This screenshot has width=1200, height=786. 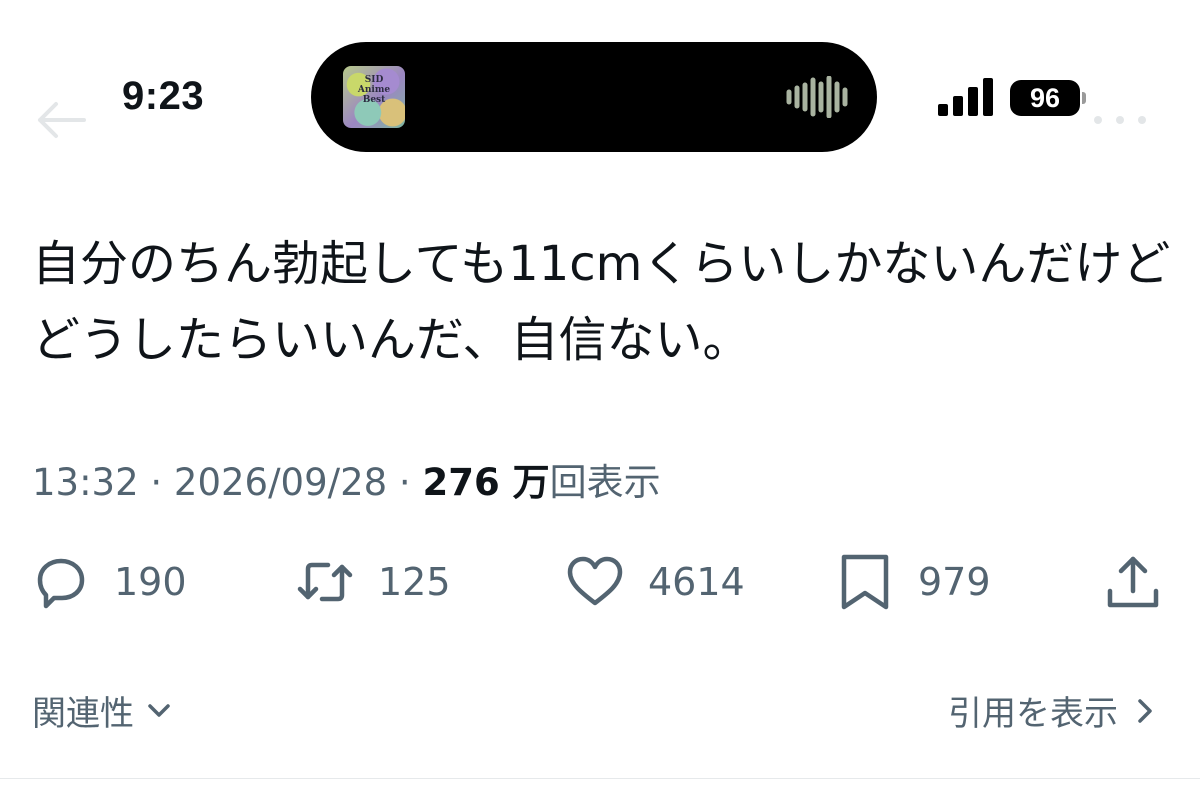 I want to click on cellular-signal-icon, so click(x=965, y=97).